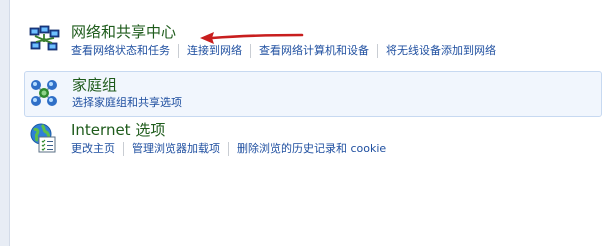  What do you see at coordinates (5, 123) in the screenshot?
I see `left-panel-edge` at bounding box center [5, 123].